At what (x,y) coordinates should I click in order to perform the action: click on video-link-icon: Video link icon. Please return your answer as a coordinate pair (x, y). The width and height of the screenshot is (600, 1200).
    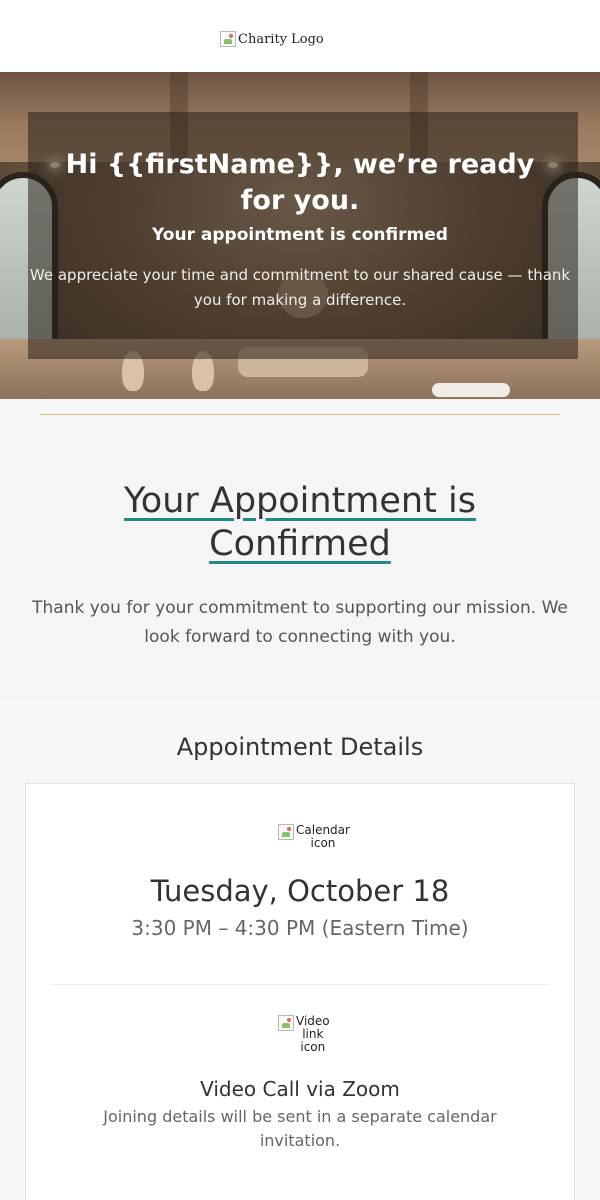
    Looking at the image, I should click on (304, 1041).